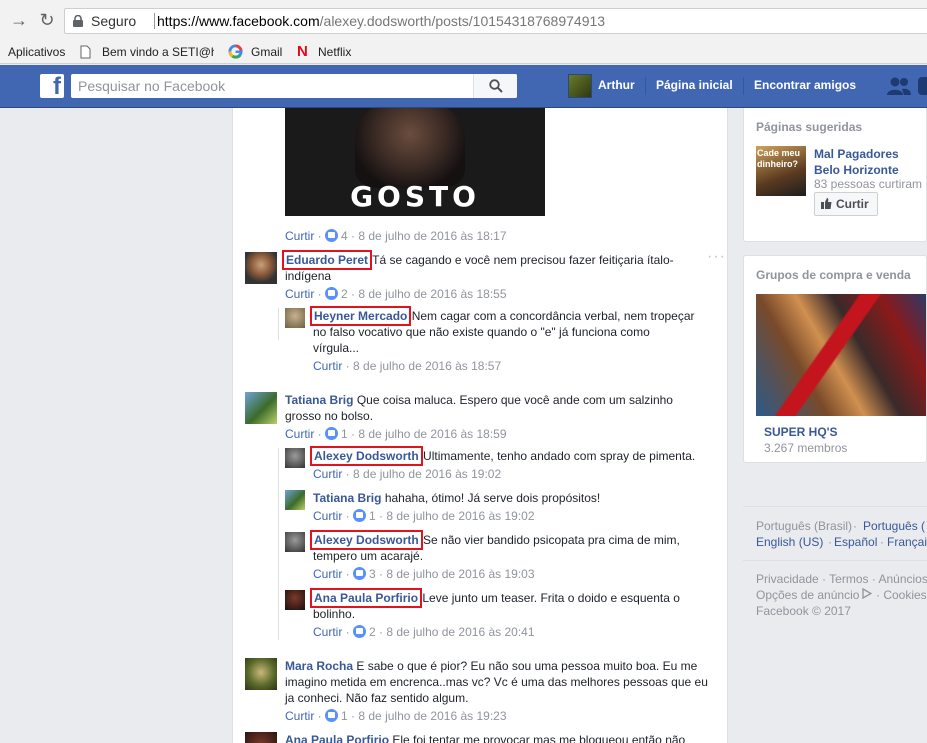  Describe the element at coordinates (460, 632) in the screenshot. I see `timestamp: 8 de julho de 2016 às 20:41` at that location.